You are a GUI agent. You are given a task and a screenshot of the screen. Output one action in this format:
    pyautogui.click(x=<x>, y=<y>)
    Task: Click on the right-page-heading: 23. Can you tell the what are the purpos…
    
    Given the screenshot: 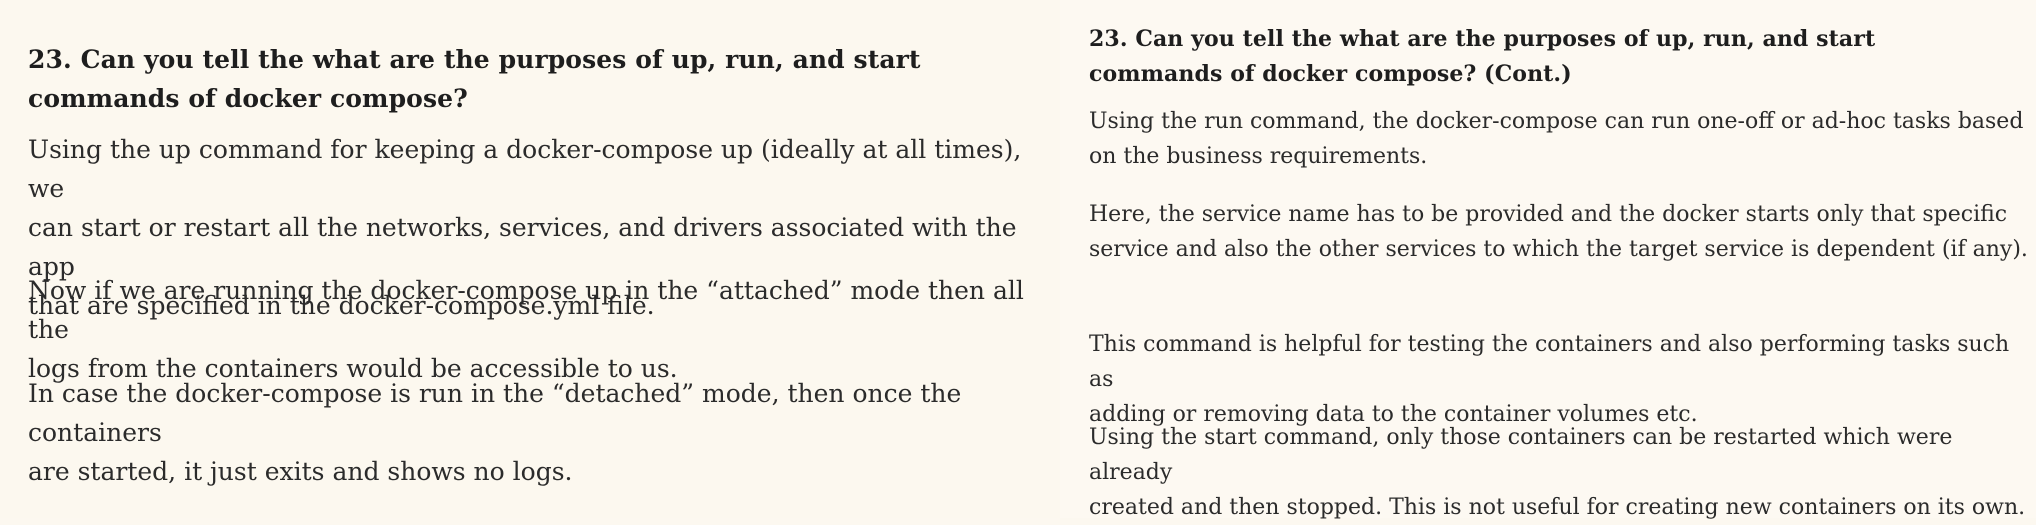 What is the action you would take?
    pyautogui.click(x=1482, y=56)
    